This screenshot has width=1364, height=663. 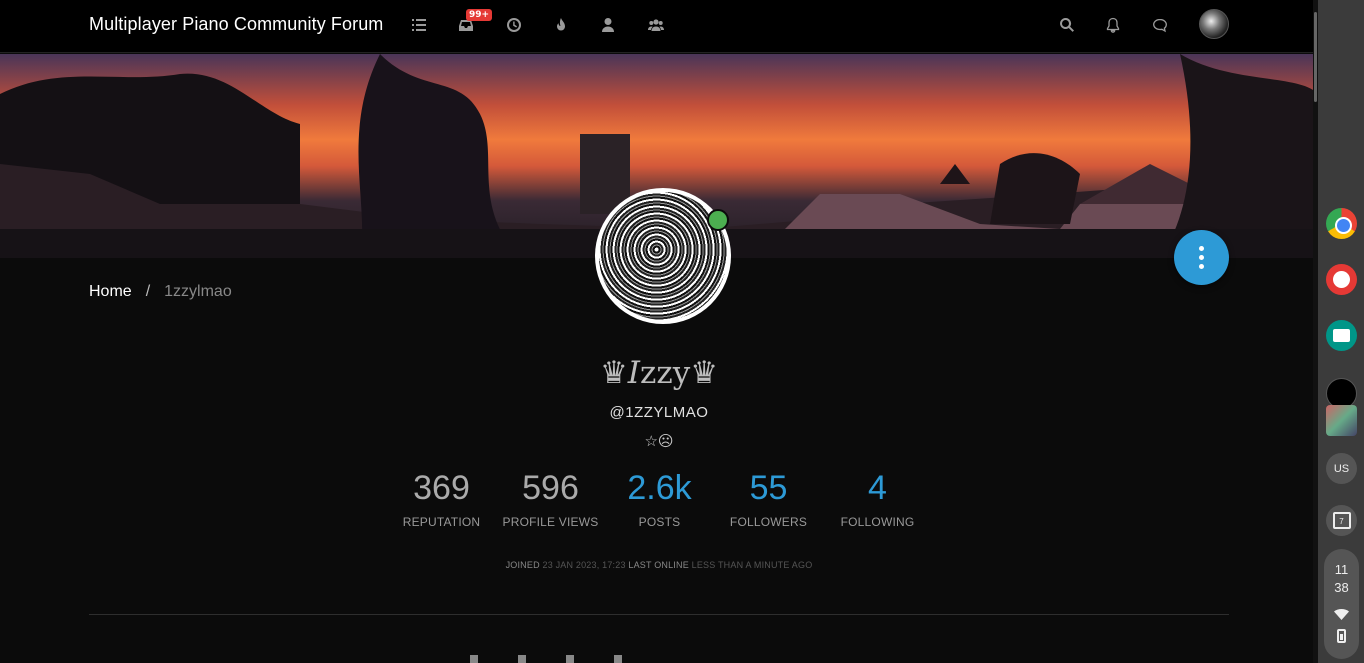 I want to click on system-clock: 11 38, so click(x=1341, y=578).